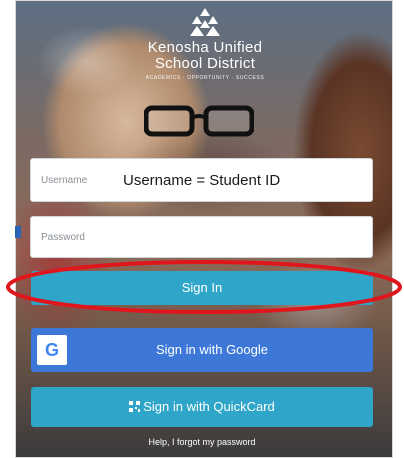 The width and height of the screenshot is (404, 458). What do you see at coordinates (202, 442) in the screenshot?
I see `forgot-password-link: Help, I forgot my password` at bounding box center [202, 442].